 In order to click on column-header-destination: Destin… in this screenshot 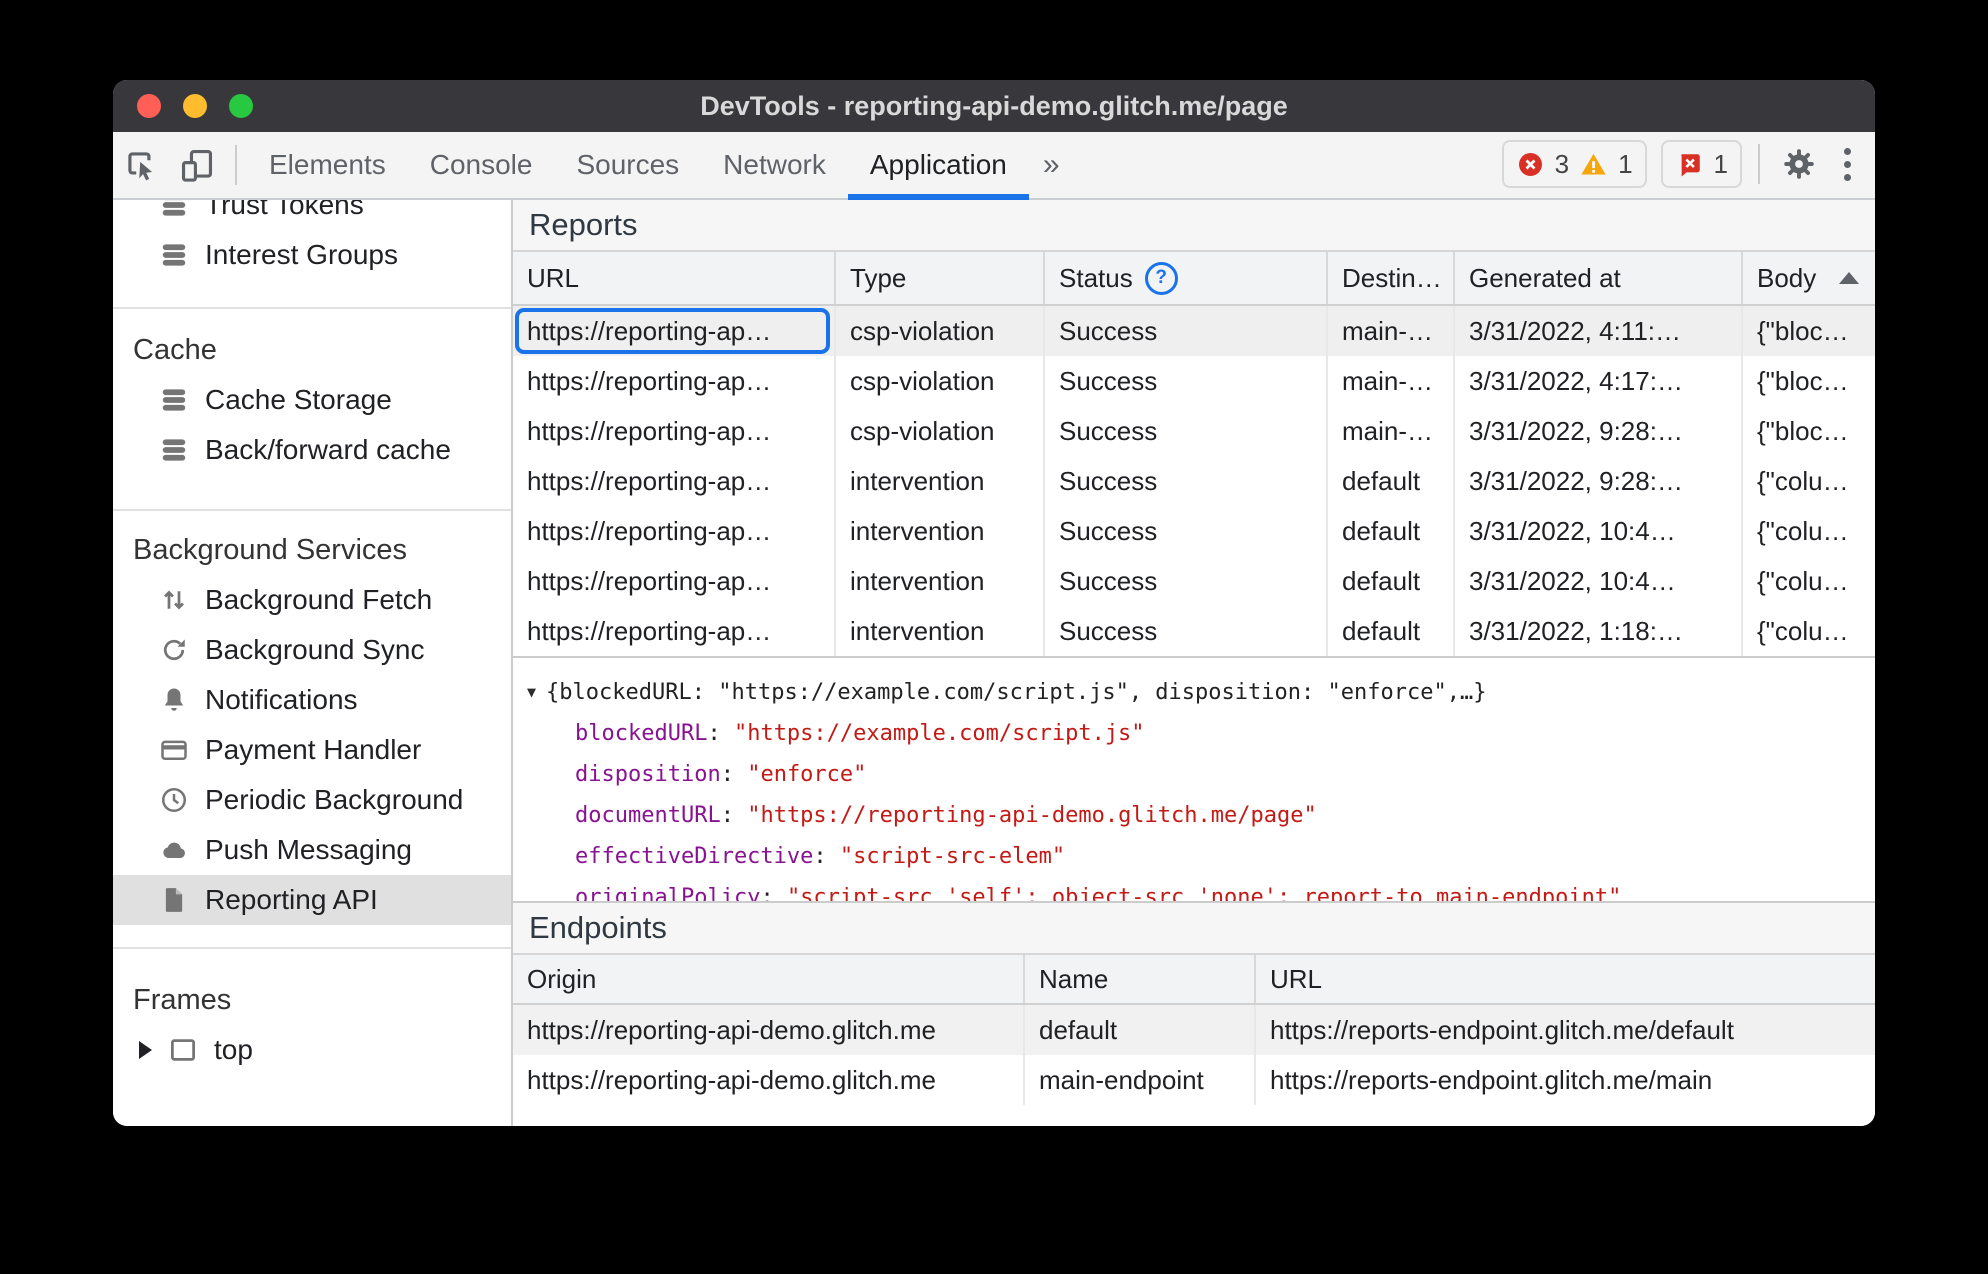, I will do `click(1391, 278)`.